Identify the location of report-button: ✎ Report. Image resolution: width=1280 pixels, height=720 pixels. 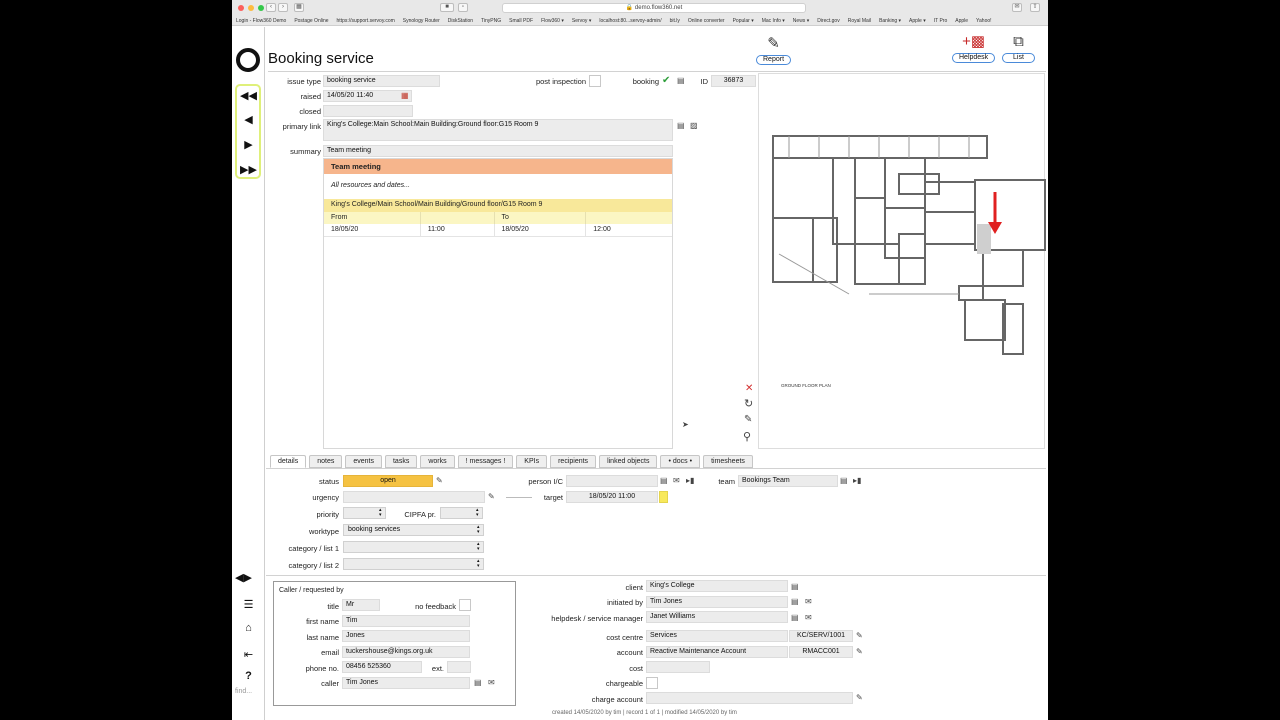
(774, 50).